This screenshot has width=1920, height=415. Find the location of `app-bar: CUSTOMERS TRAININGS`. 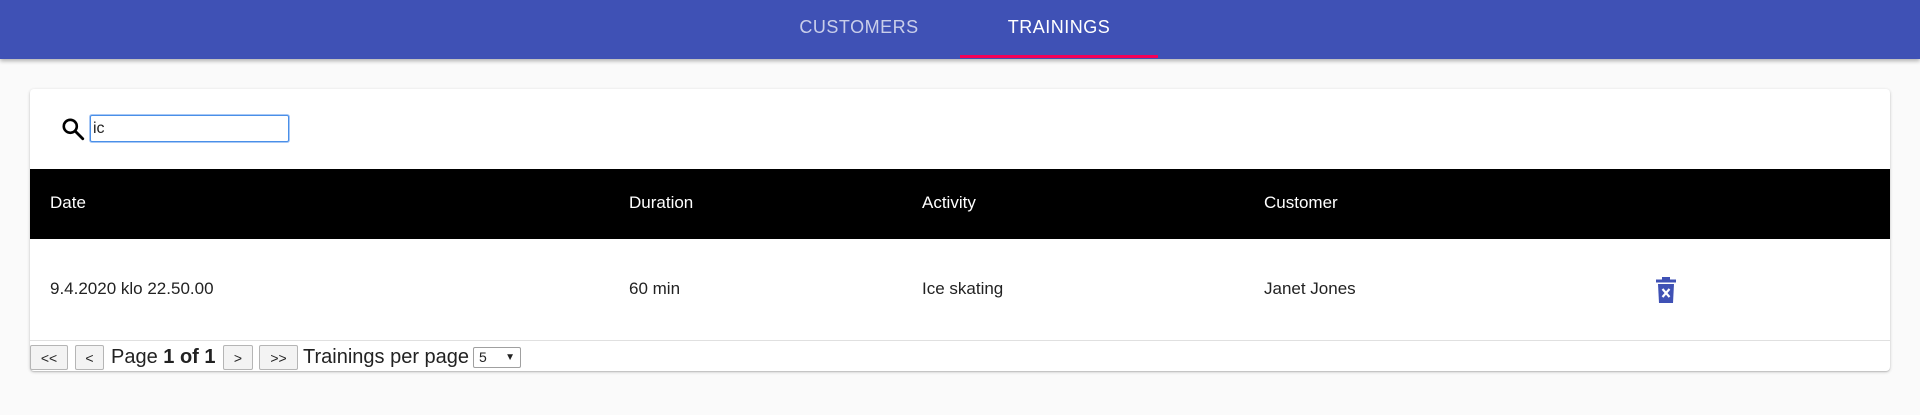

app-bar: CUSTOMERS TRAININGS is located at coordinates (960, 29).